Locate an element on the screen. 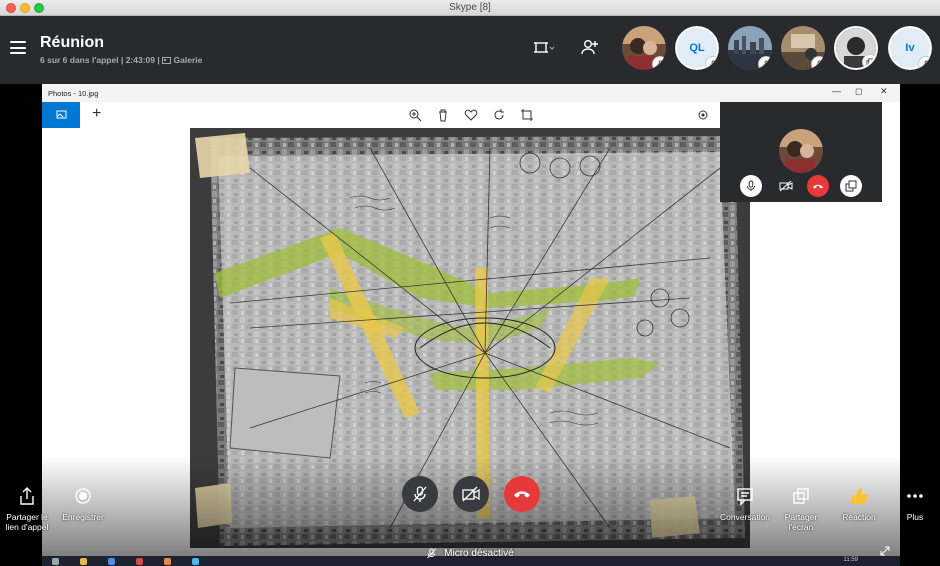  title-bar: Skype [8] is located at coordinates (470, 8).